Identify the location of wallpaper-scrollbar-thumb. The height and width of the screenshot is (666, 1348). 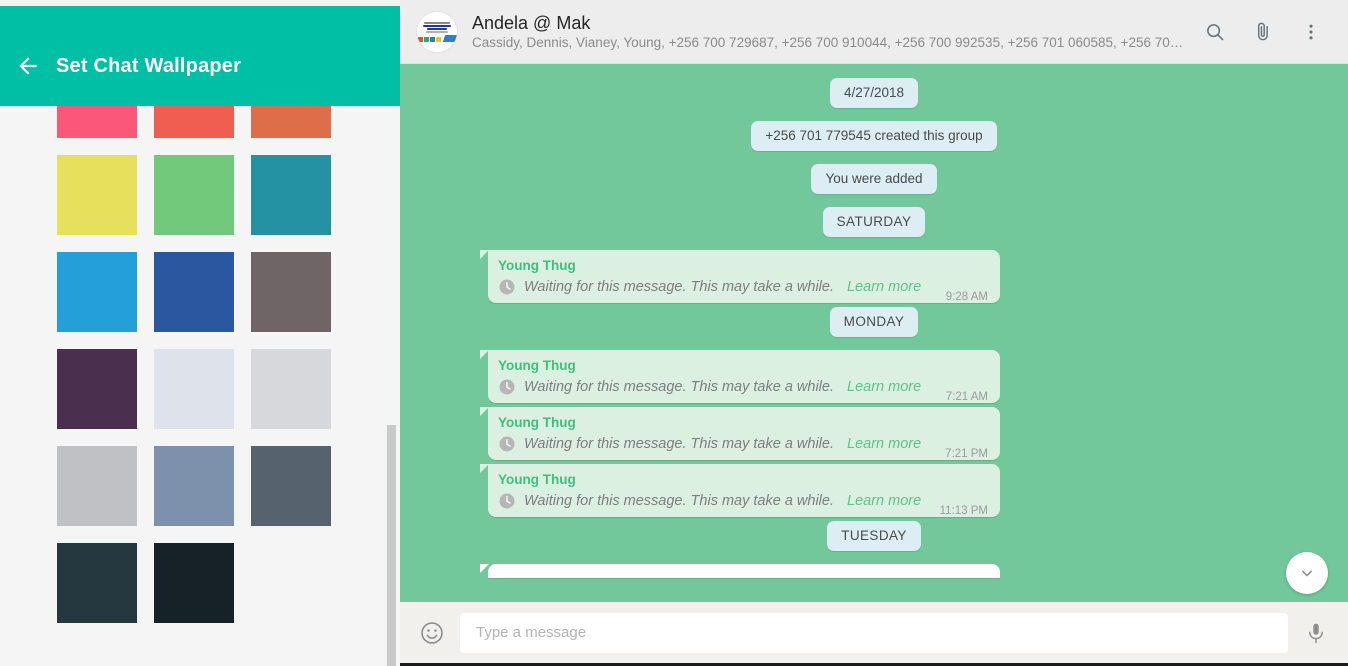
(391, 545).